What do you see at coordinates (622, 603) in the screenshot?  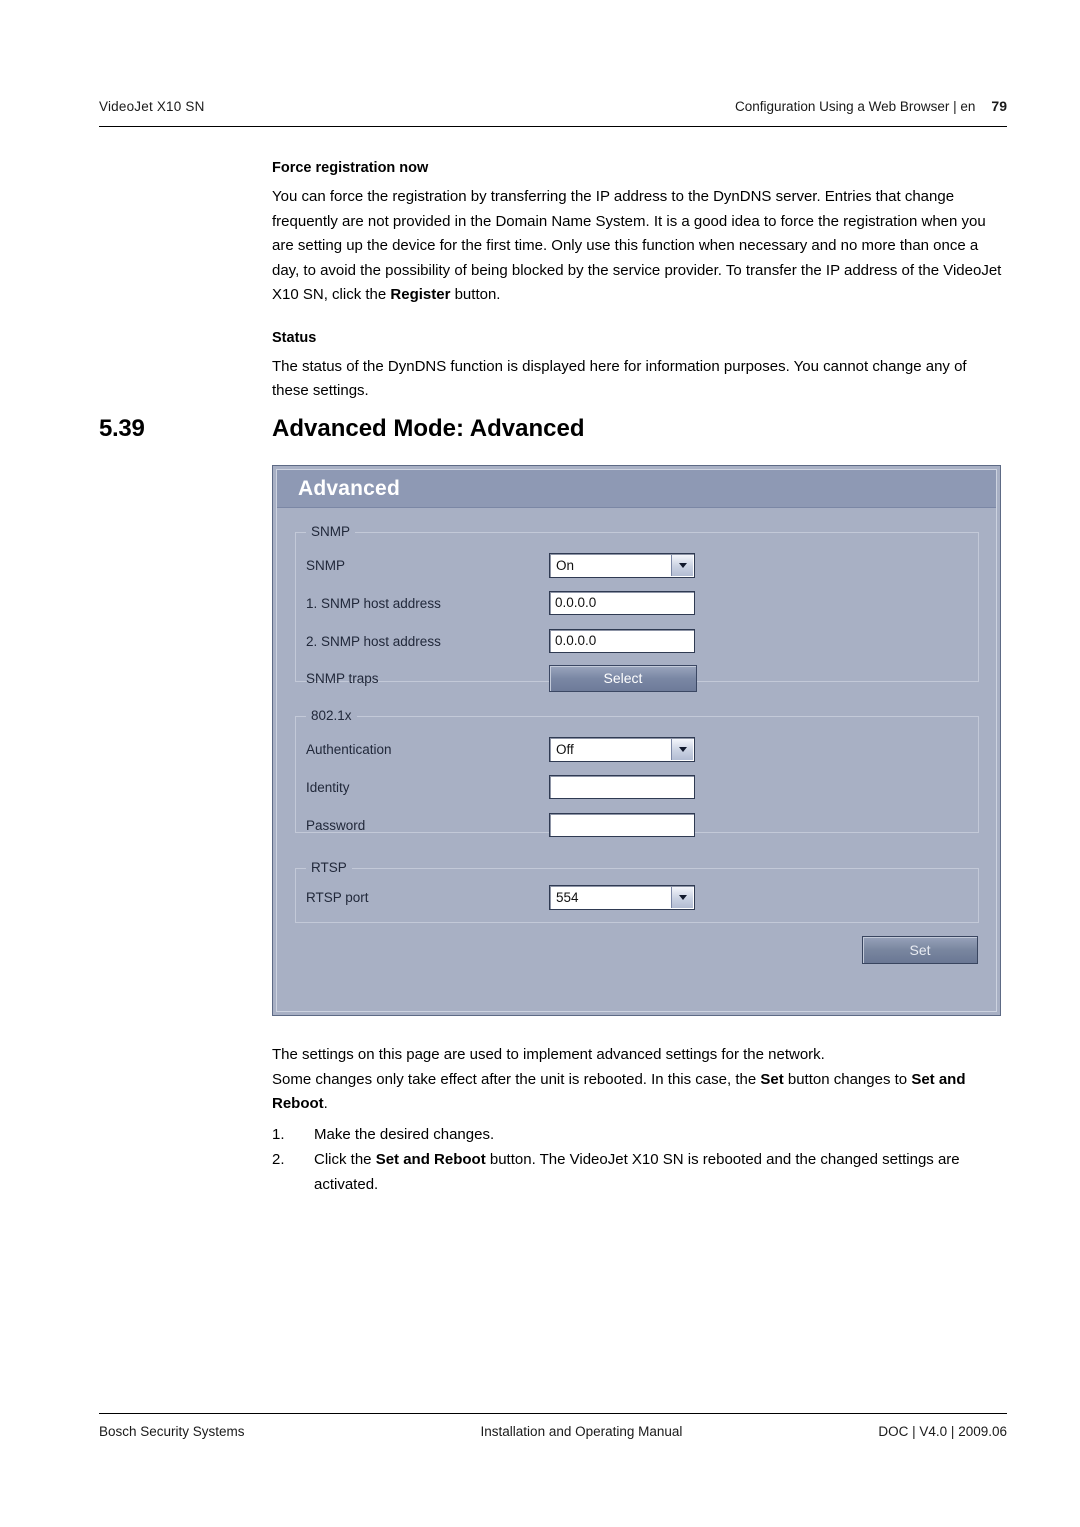 I see `snmp-host-1-input: 0.0.0.0` at bounding box center [622, 603].